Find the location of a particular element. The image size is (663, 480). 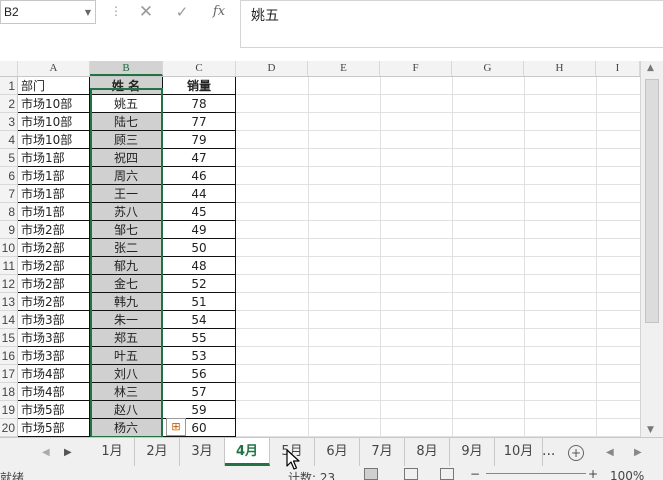

column-header-g: G is located at coordinates (488, 68).